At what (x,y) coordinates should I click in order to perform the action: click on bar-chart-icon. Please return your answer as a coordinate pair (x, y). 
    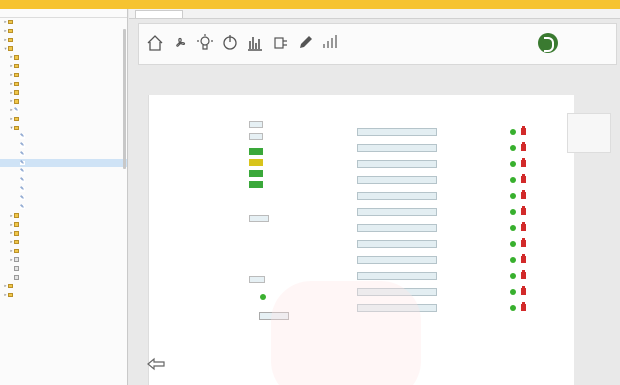
    Looking at the image, I should click on (255, 44).